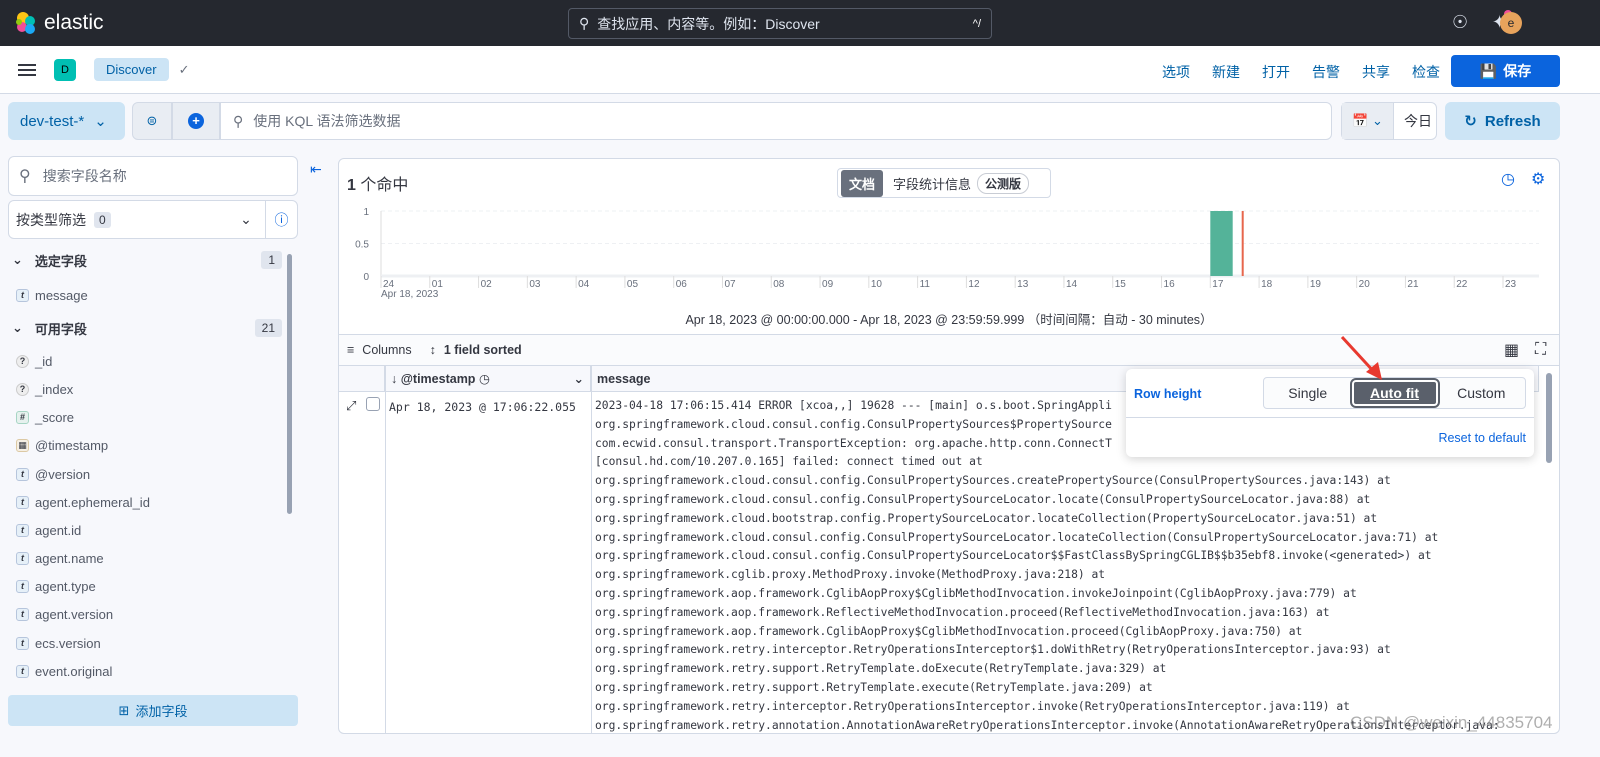 The image size is (1600, 757). I want to click on elastic-logo-icon, so click(25, 23).